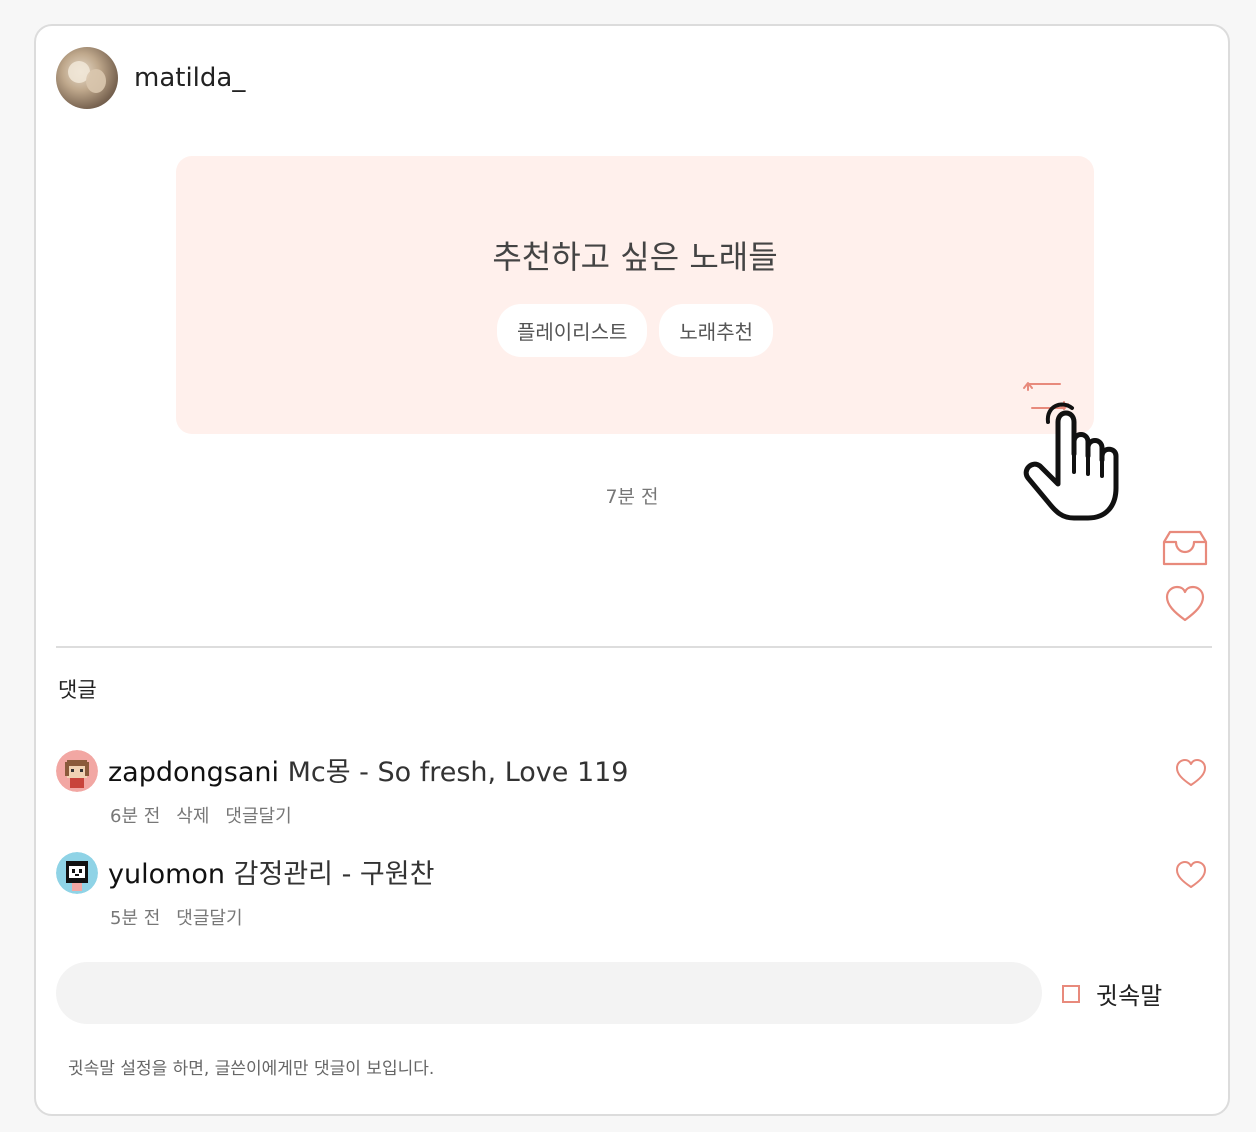  What do you see at coordinates (635, 257) in the screenshot?
I see `post-title: 추천하고 싶은 노래들` at bounding box center [635, 257].